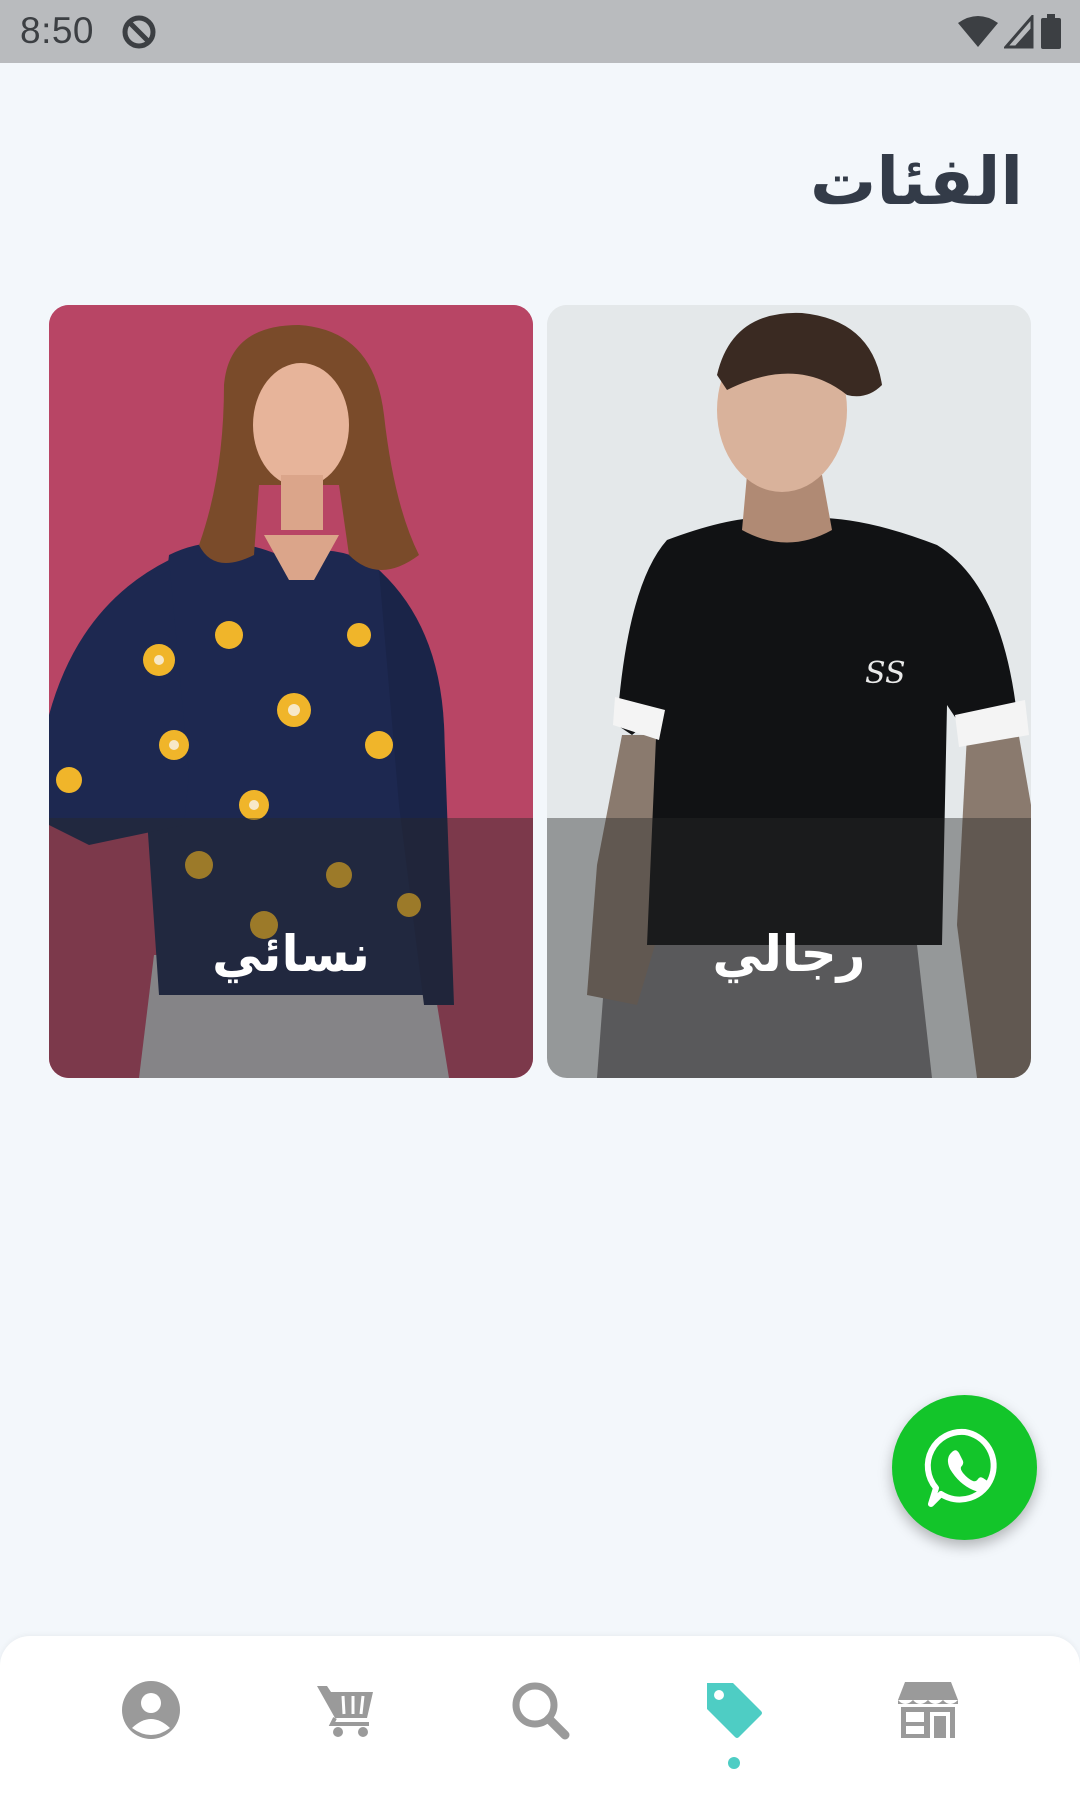 The width and height of the screenshot is (1080, 1794). I want to click on signal-icon, so click(1019, 32).